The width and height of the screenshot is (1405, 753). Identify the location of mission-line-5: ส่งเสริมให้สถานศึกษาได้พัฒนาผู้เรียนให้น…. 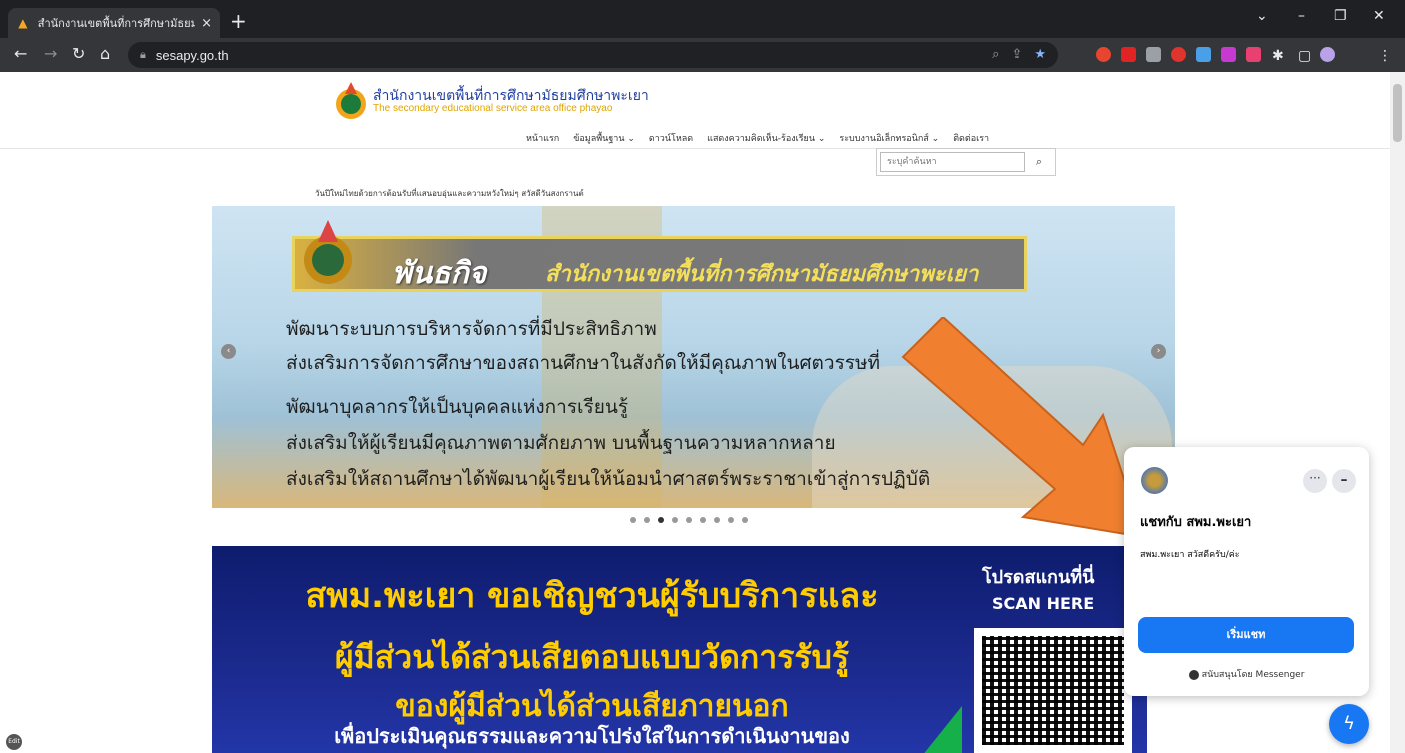
(608, 479).